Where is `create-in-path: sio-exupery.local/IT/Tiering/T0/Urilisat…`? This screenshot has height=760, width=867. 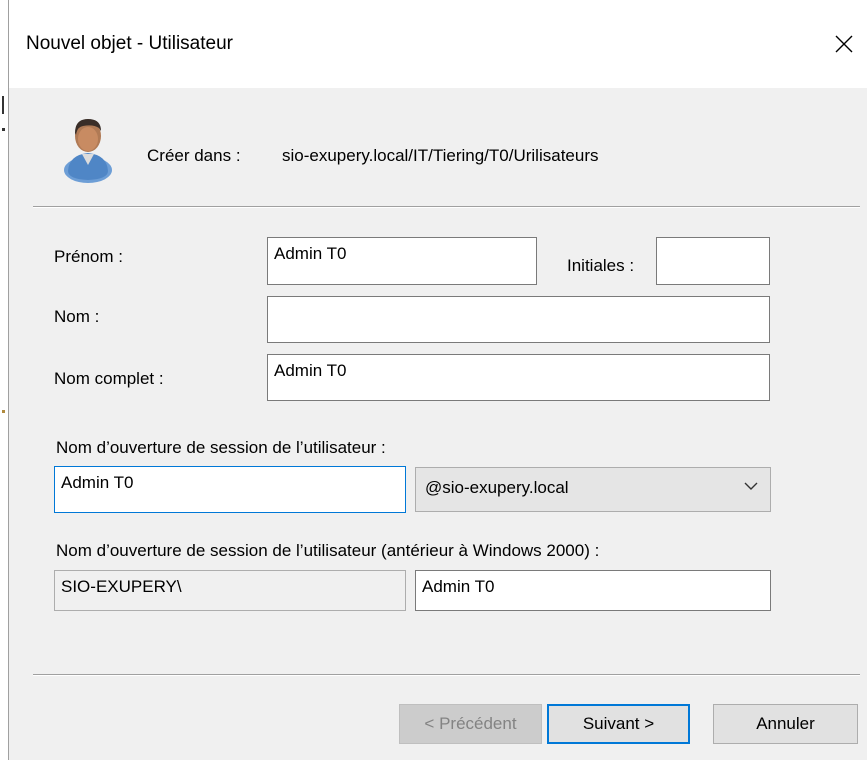 create-in-path: sio-exupery.local/IT/Tiering/T0/Urilisat… is located at coordinates (440, 155).